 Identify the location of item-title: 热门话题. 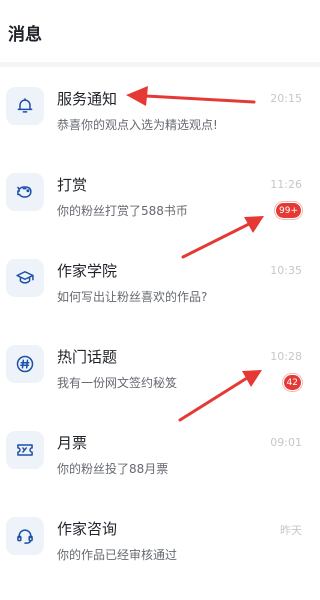
(87, 357).